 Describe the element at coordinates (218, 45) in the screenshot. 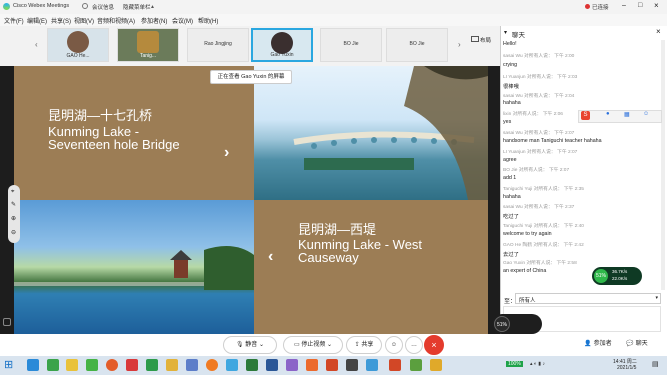

I see `participant-tile: Rao Jingjing` at that location.